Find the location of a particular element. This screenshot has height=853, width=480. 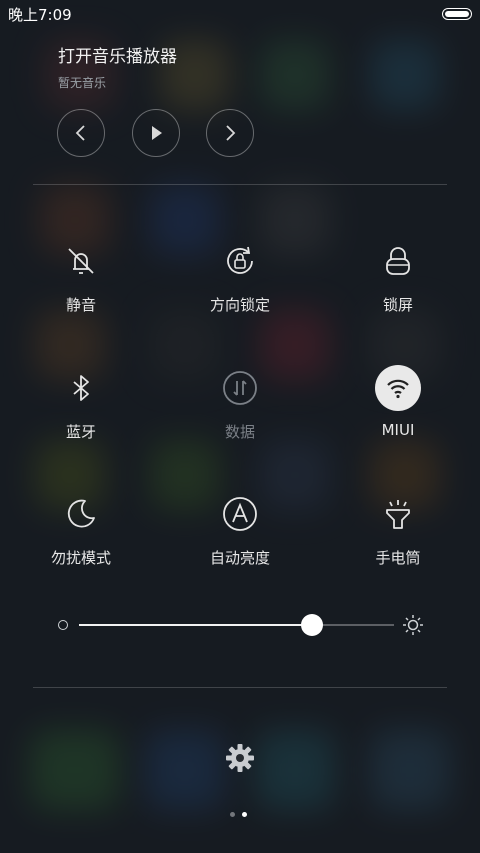

wifi-icon is located at coordinates (398, 389).